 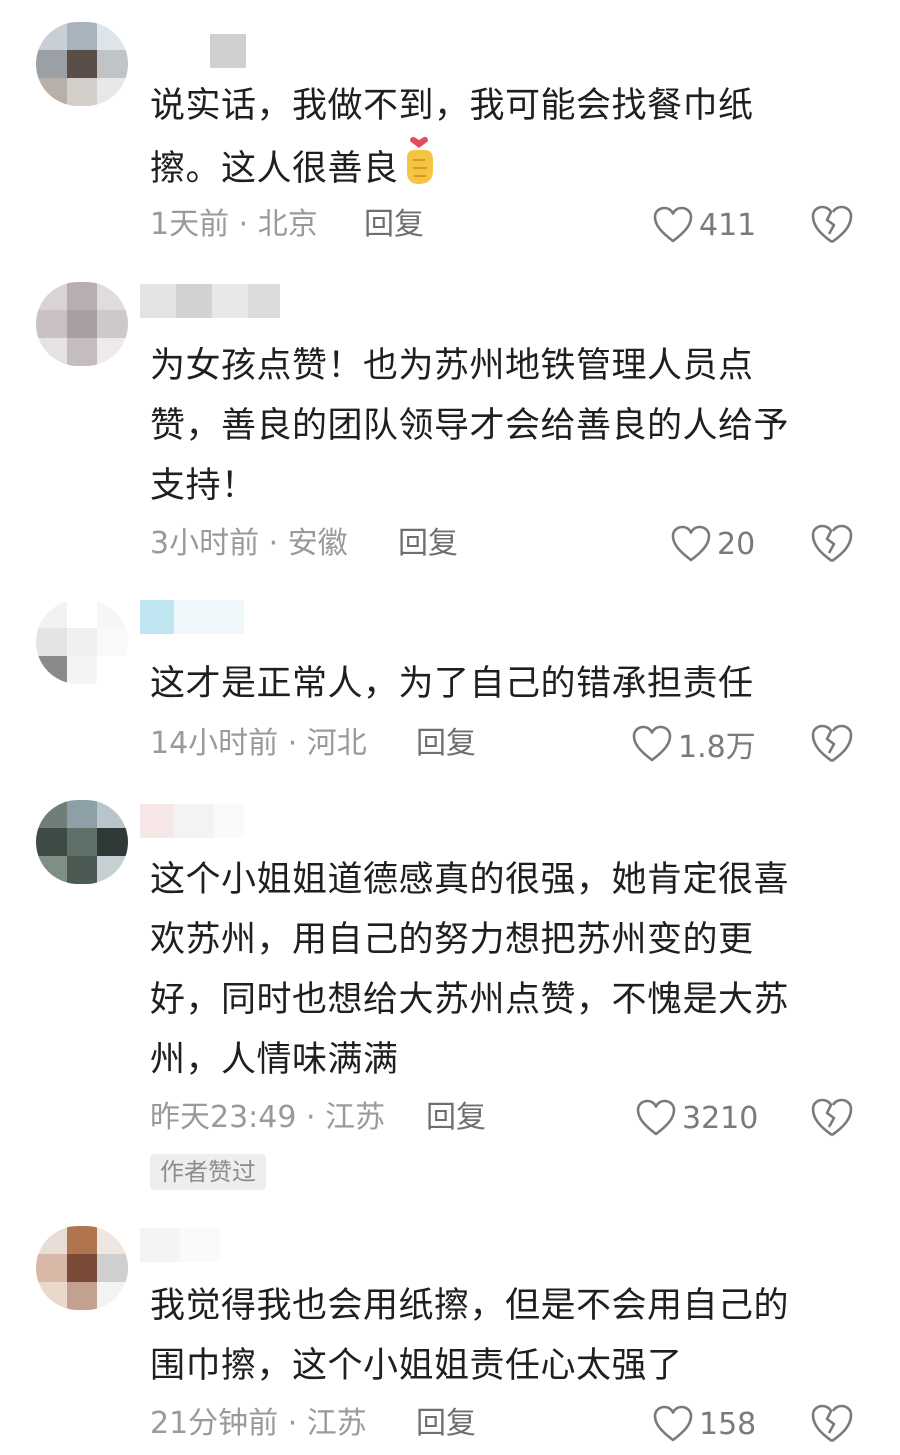 I want to click on like-button: 1.8万, so click(x=694, y=744).